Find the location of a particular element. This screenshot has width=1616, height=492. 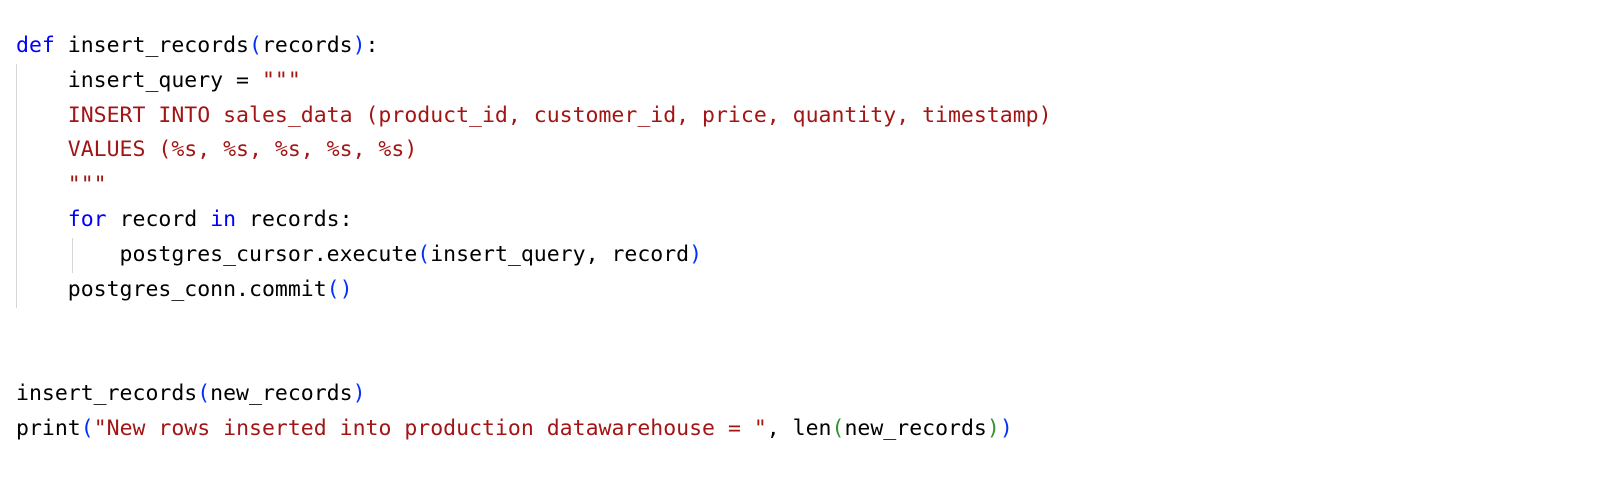

code-token: VALUES (%s, %s, %s, %s, %s) is located at coordinates (217, 150).